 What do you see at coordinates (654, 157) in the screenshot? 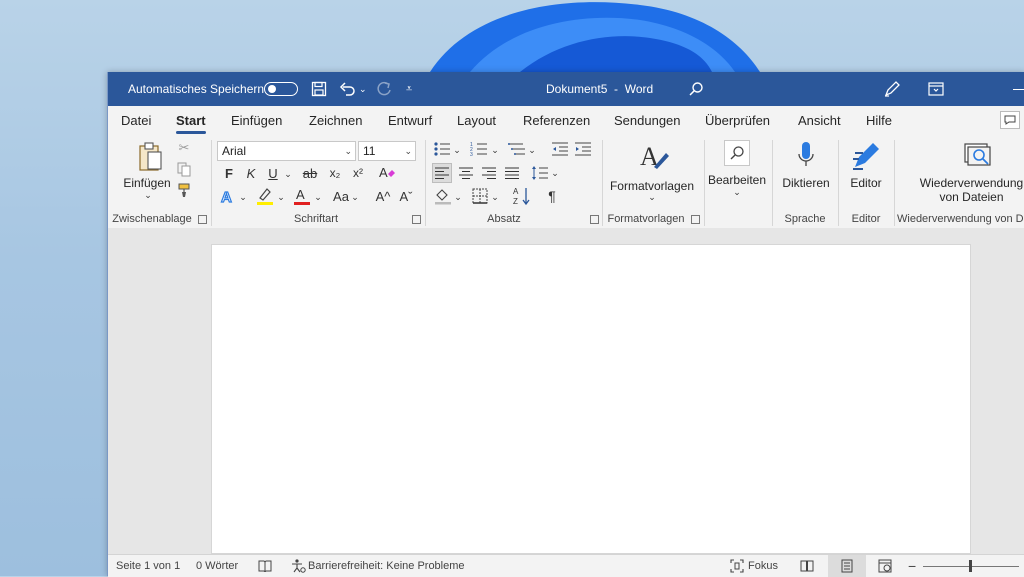
I see `styles-icon: A` at bounding box center [654, 157].